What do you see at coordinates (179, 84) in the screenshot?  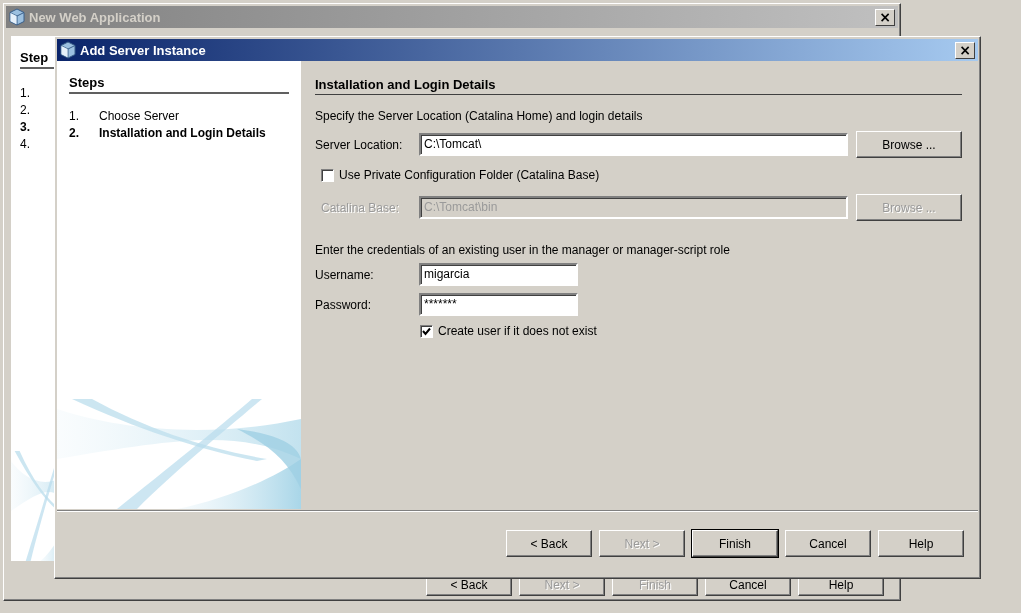 I see `steps-heading: Steps` at bounding box center [179, 84].